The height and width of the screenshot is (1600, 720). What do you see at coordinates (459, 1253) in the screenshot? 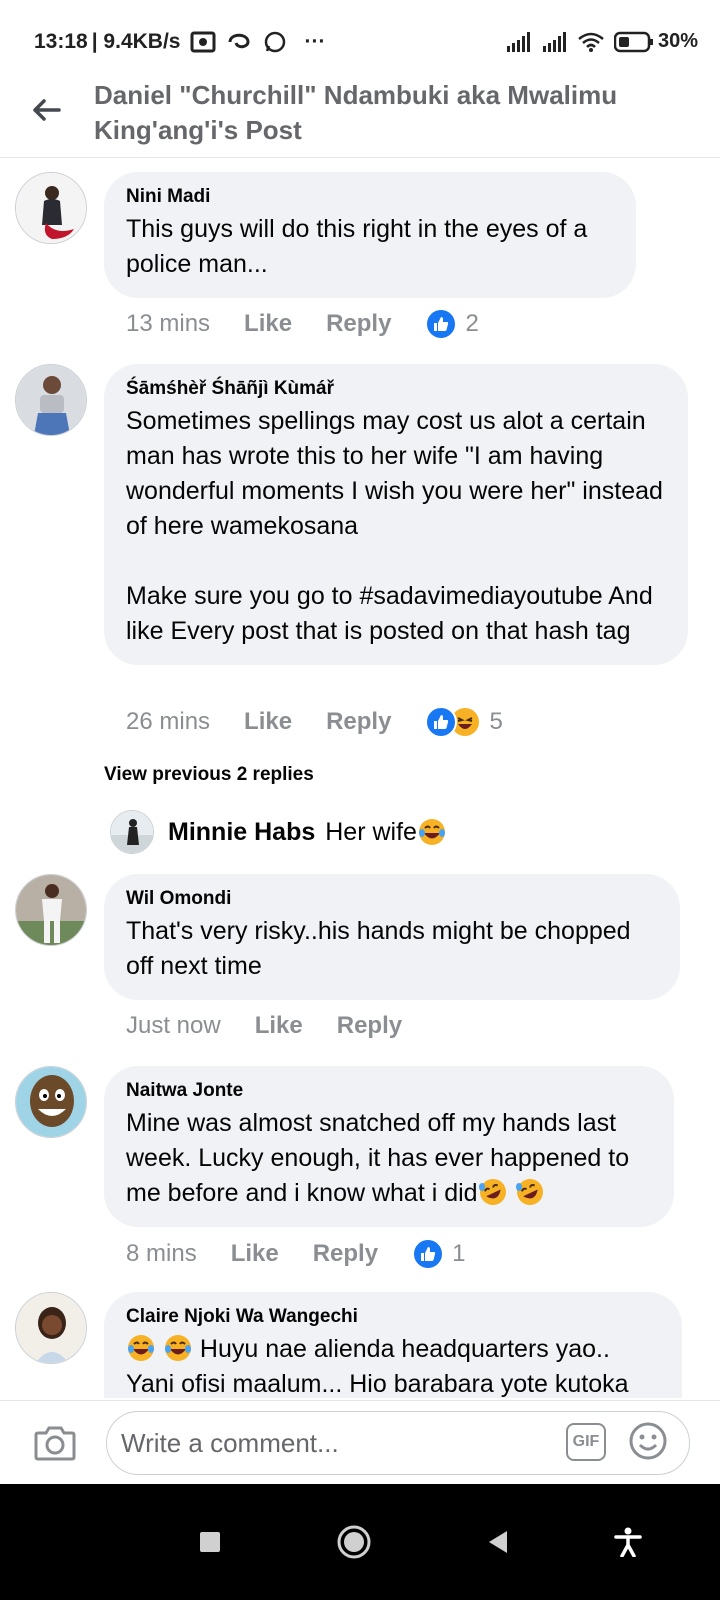
I see `reaction-count: 1` at bounding box center [459, 1253].